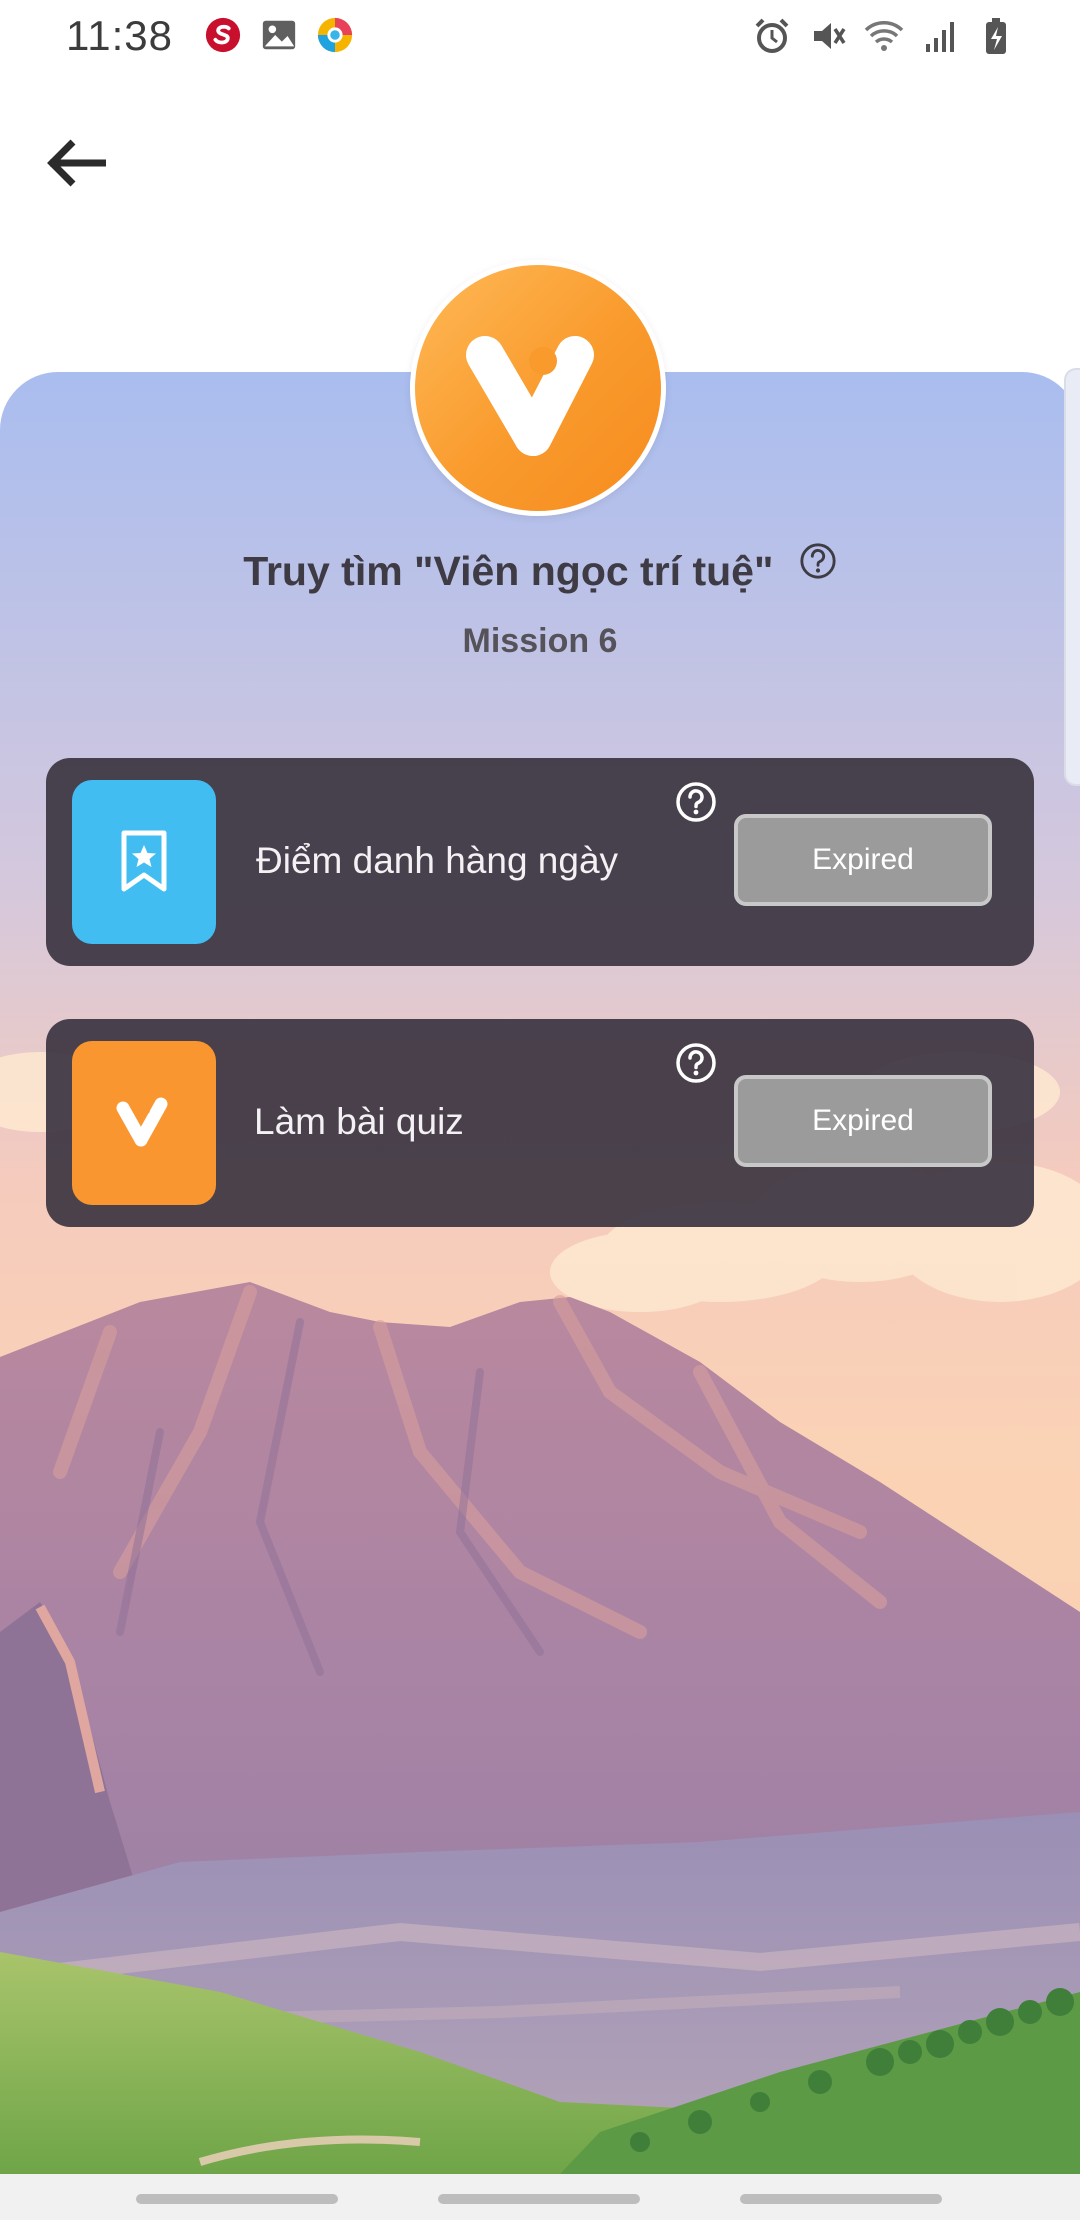  What do you see at coordinates (119, 35) in the screenshot?
I see `status-time: 11:38` at bounding box center [119, 35].